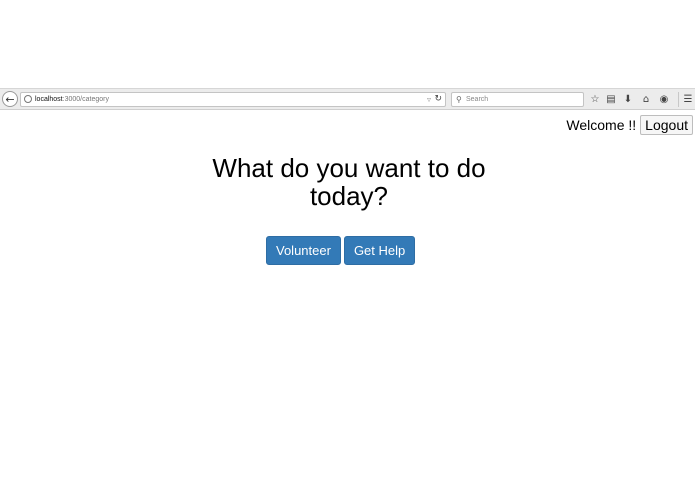 This screenshot has height=494, width=695. What do you see at coordinates (664, 99) in the screenshot?
I see `chat-icon: ◉` at bounding box center [664, 99].